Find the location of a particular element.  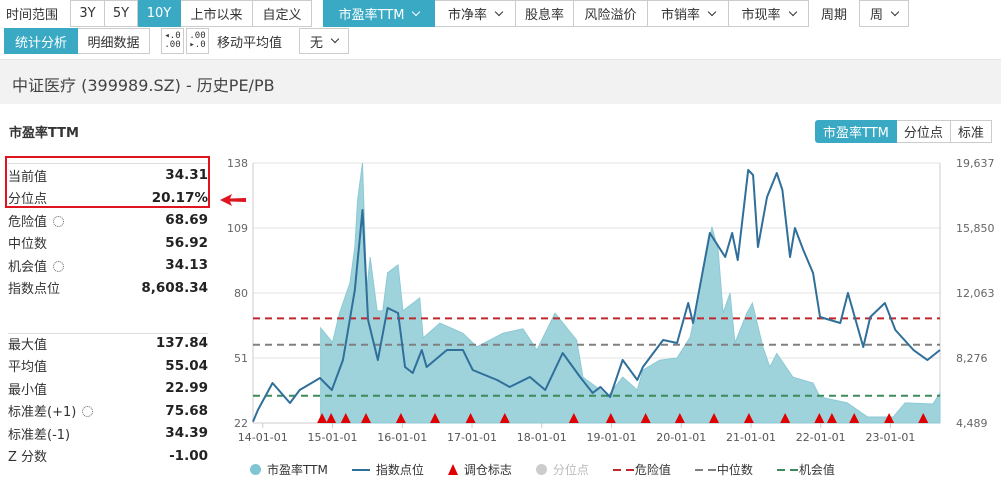

left-axis-tick: 138 is located at coordinates (237, 163).